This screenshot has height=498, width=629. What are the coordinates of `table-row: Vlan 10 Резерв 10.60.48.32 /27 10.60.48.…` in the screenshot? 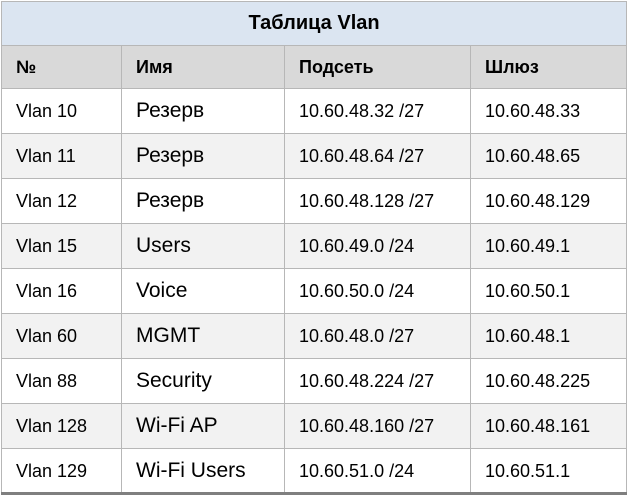 It's located at (314, 111).